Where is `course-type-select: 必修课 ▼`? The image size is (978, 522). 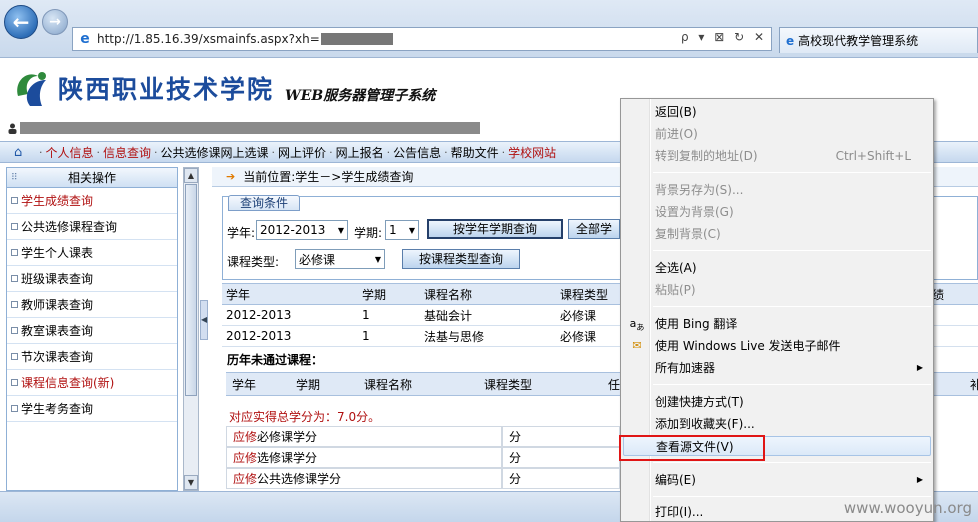 course-type-select: 必修课 ▼ is located at coordinates (340, 259).